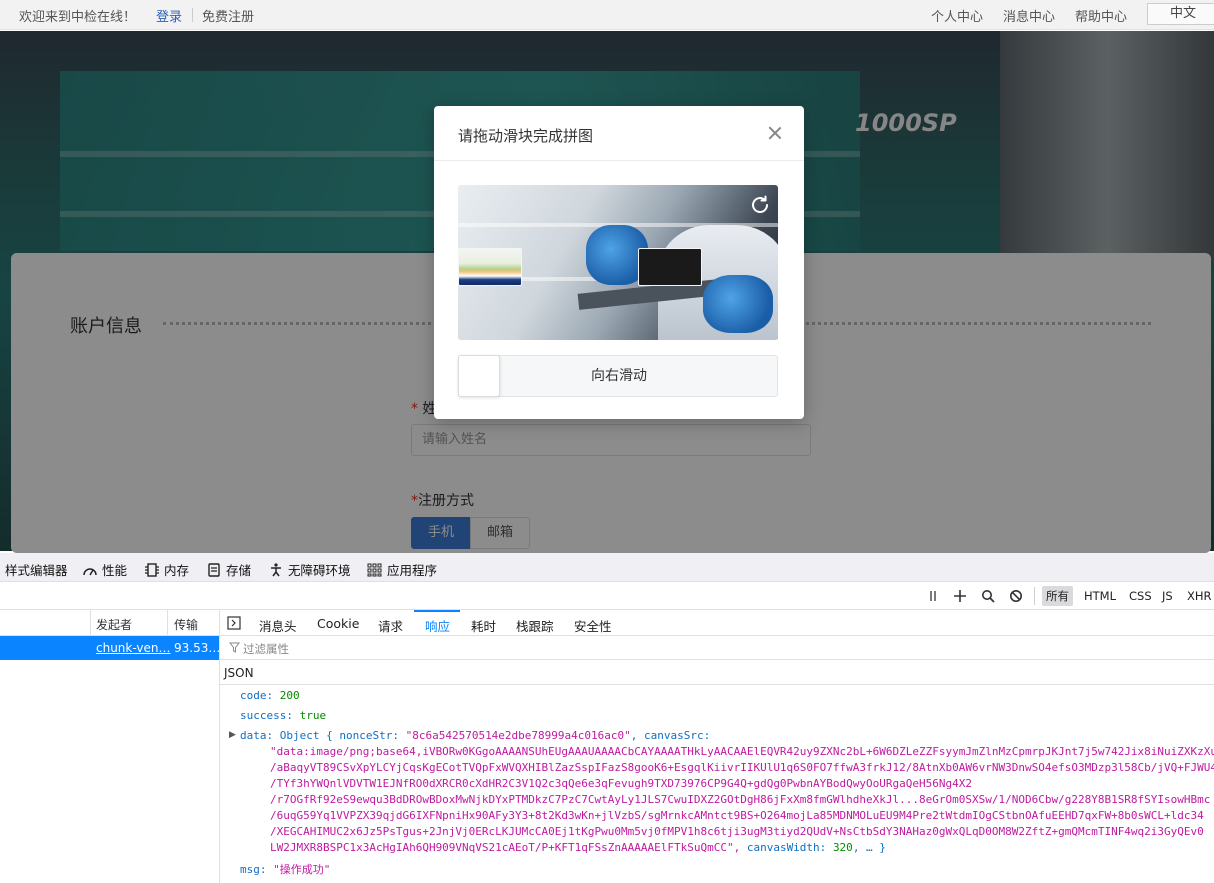 The image size is (1214, 883). Describe the element at coordinates (169, 15) in the screenshot. I see `login-link: 登录` at that location.